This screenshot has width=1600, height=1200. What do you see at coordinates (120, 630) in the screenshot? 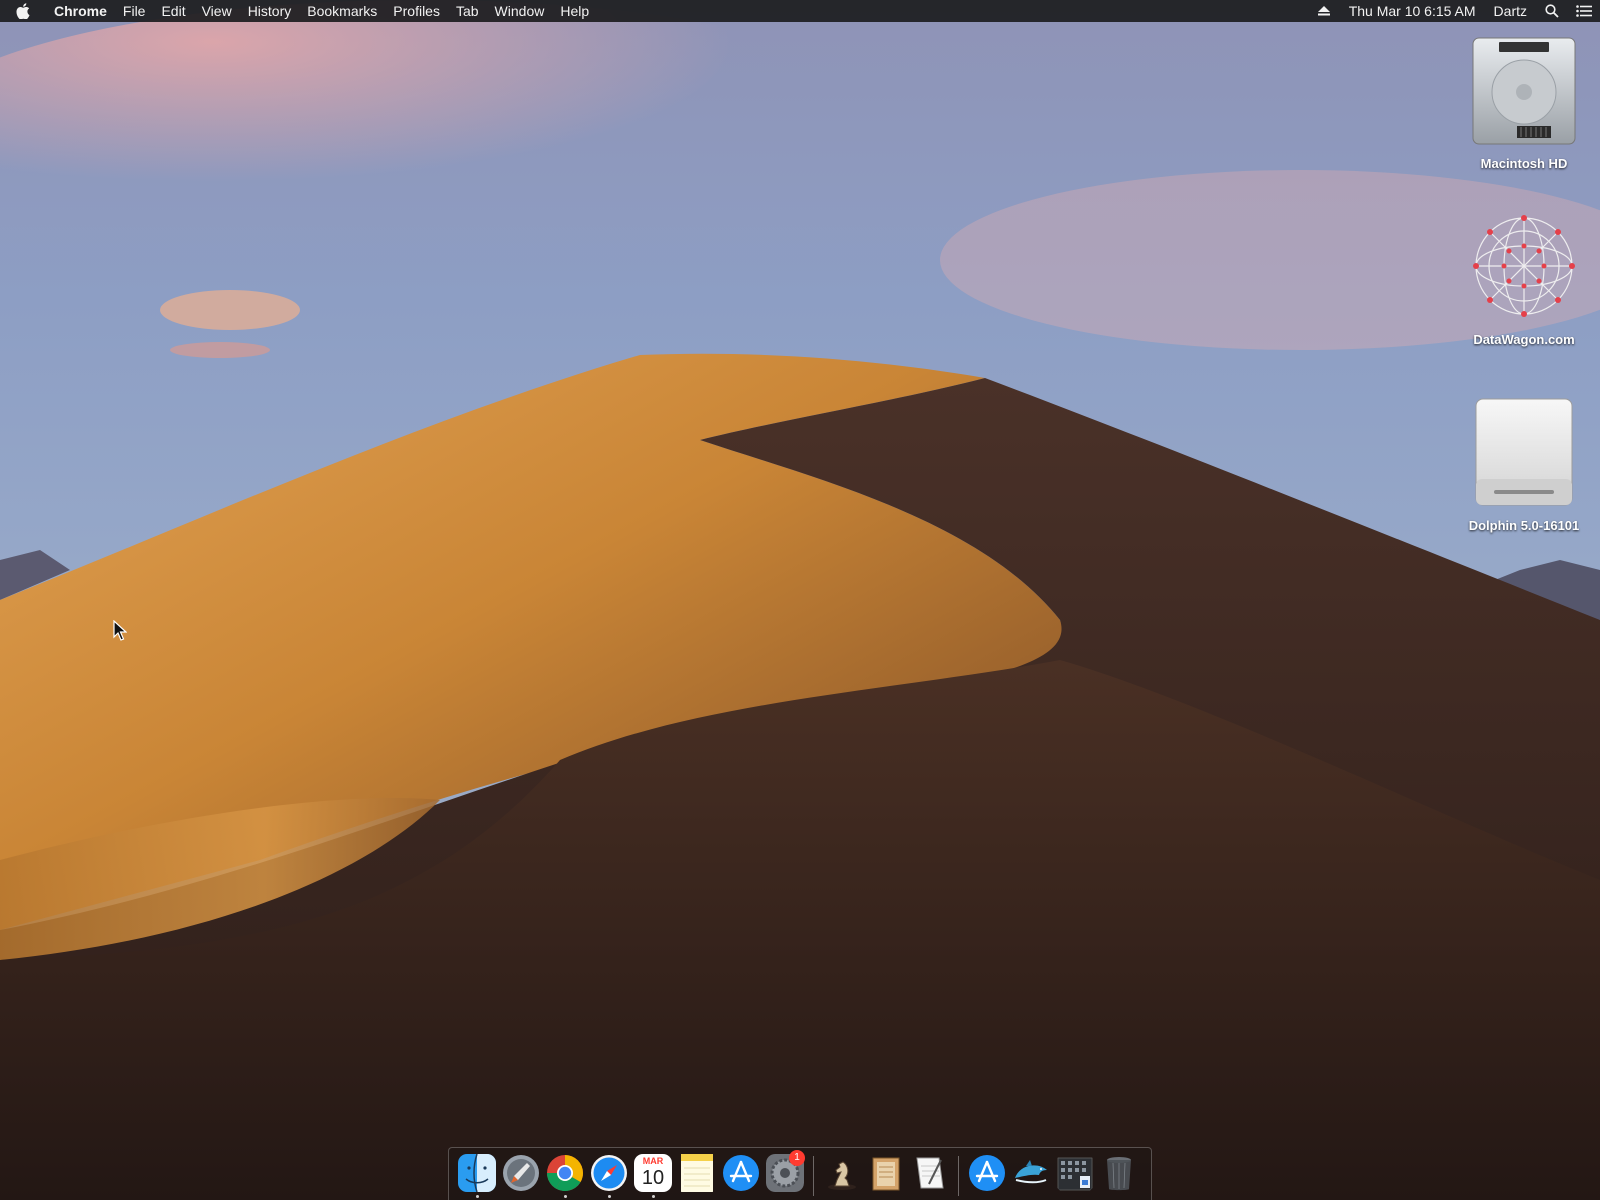
I see `mouse-pointer-icon` at bounding box center [120, 630].